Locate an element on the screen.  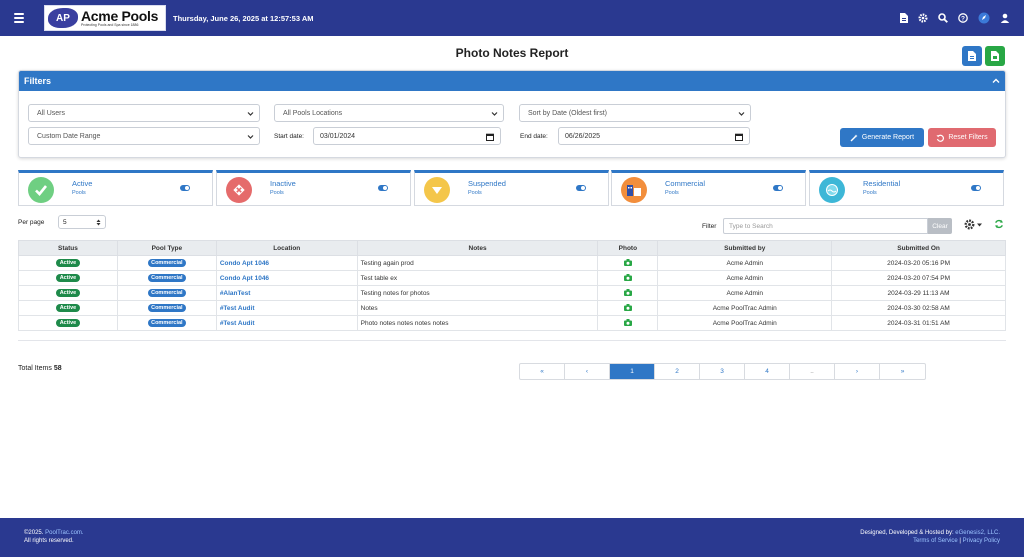
notes-cell: Testing again prod is located at coordinates (477, 263).